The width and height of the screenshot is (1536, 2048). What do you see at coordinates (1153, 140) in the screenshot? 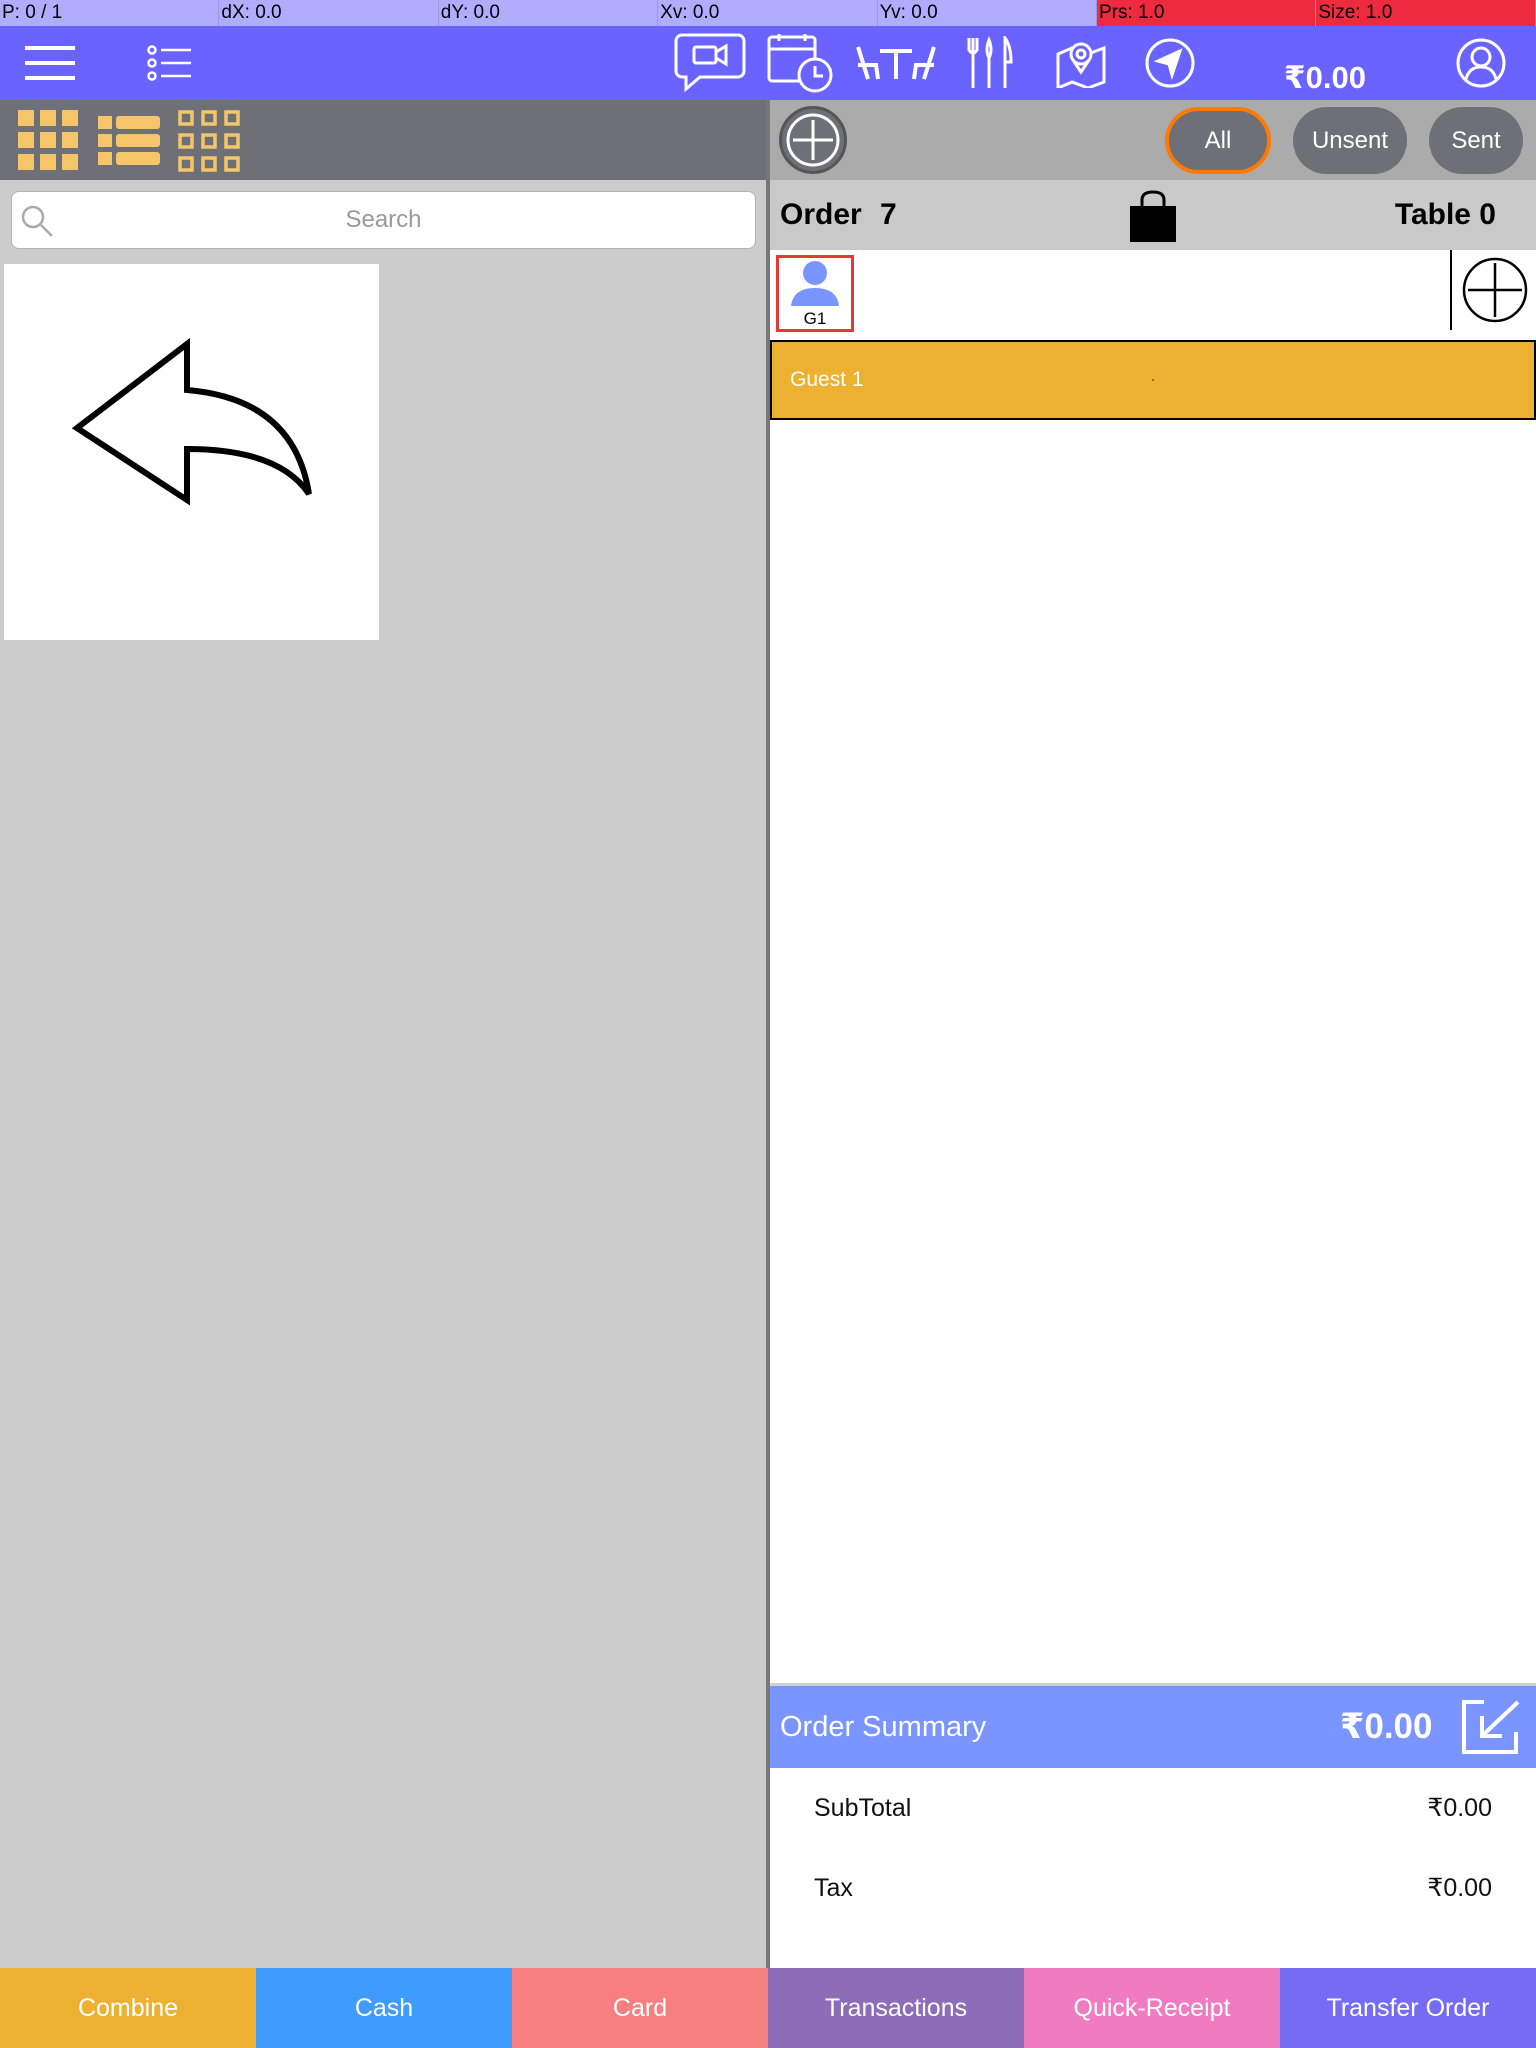
I see `order-toolbar: All Unsent Sent` at bounding box center [1153, 140].